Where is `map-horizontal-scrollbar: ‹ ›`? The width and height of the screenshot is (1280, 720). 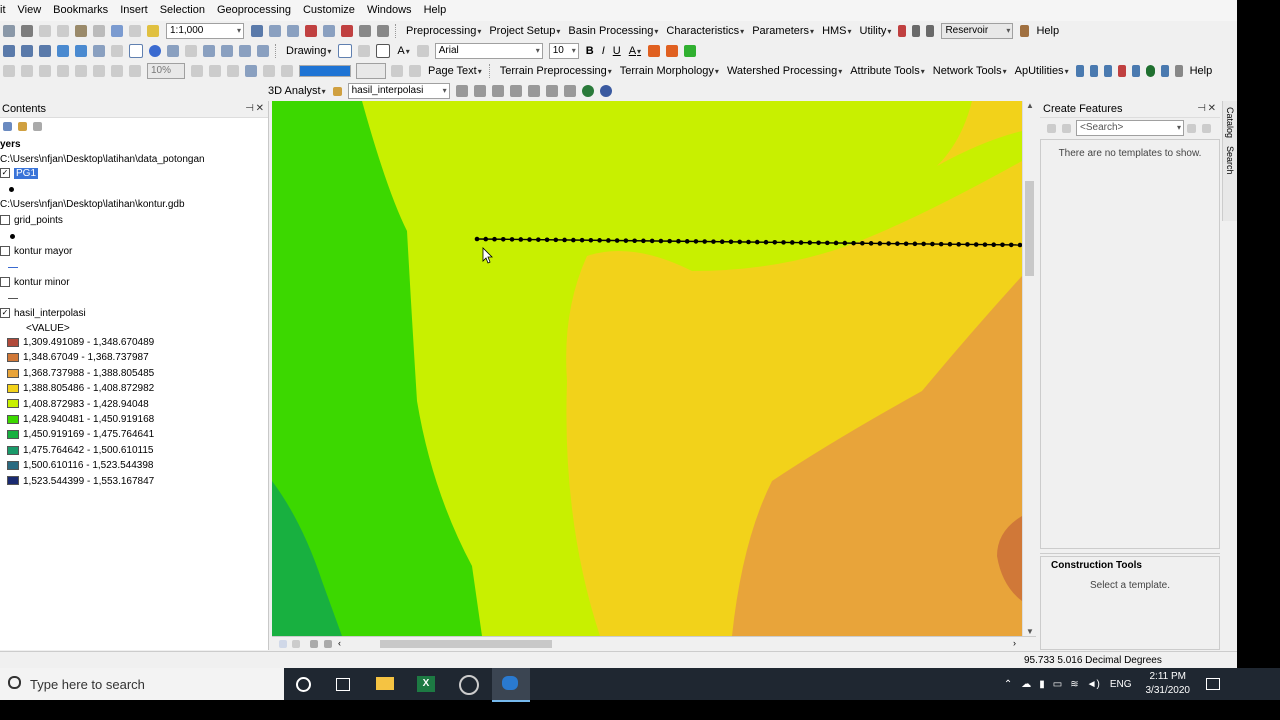
map-horizontal-scrollbar: ‹ › is located at coordinates (654, 643).